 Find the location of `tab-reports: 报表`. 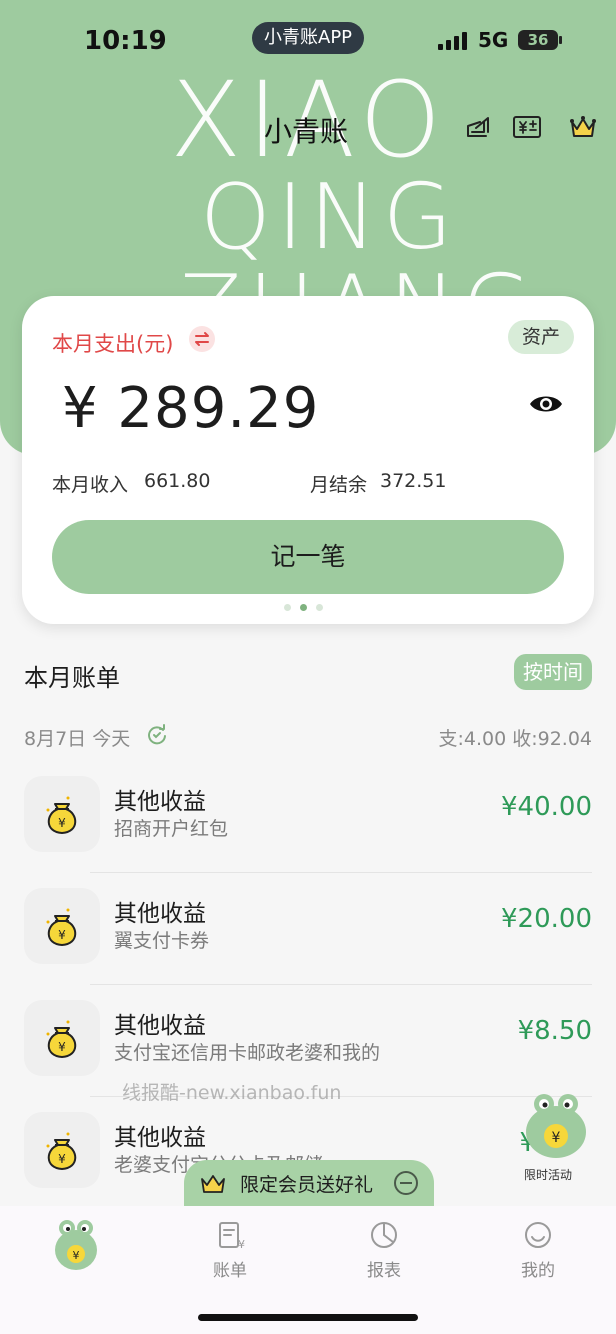

tab-reports: 报表 is located at coordinates (384, 1250).